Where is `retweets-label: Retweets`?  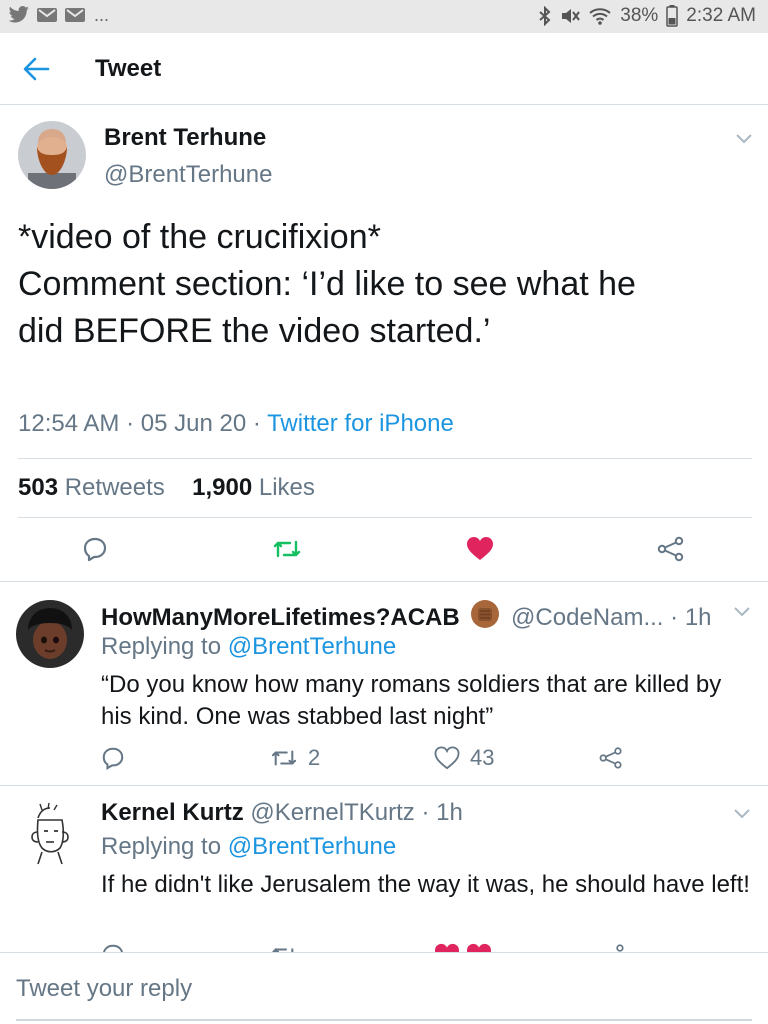 retweets-label: Retweets is located at coordinates (114, 487).